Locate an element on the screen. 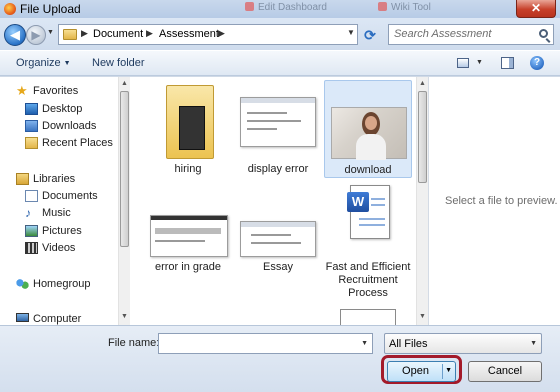 This screenshot has width=560, height=392. open-button: Open ▼ is located at coordinates (421, 371).